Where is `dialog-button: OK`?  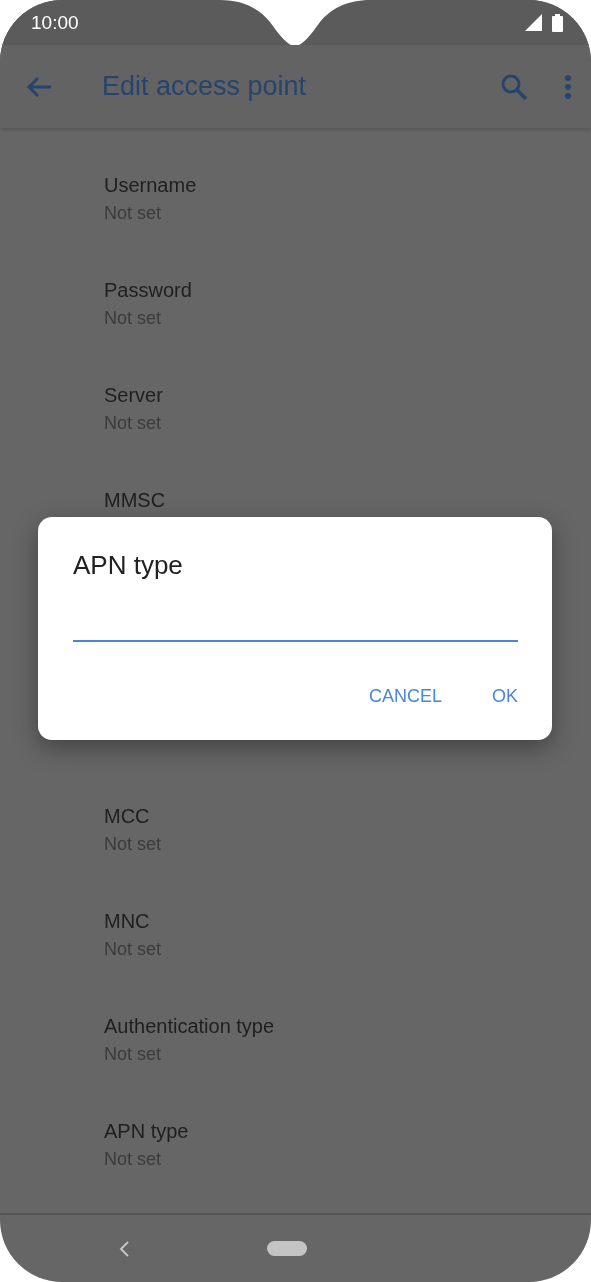 dialog-button: OK is located at coordinates (505, 696).